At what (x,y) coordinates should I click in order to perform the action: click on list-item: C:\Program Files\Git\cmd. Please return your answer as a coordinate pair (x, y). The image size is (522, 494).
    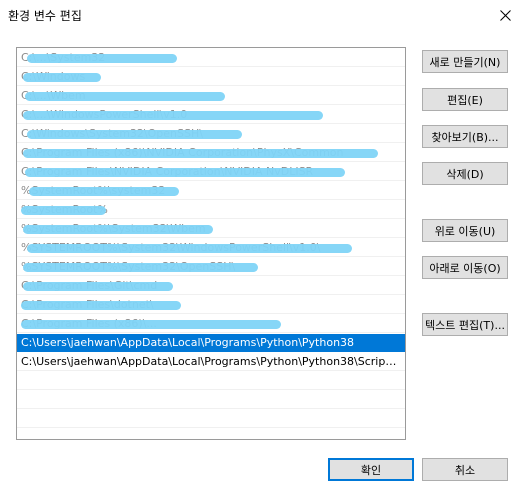
    Looking at the image, I should click on (211, 286).